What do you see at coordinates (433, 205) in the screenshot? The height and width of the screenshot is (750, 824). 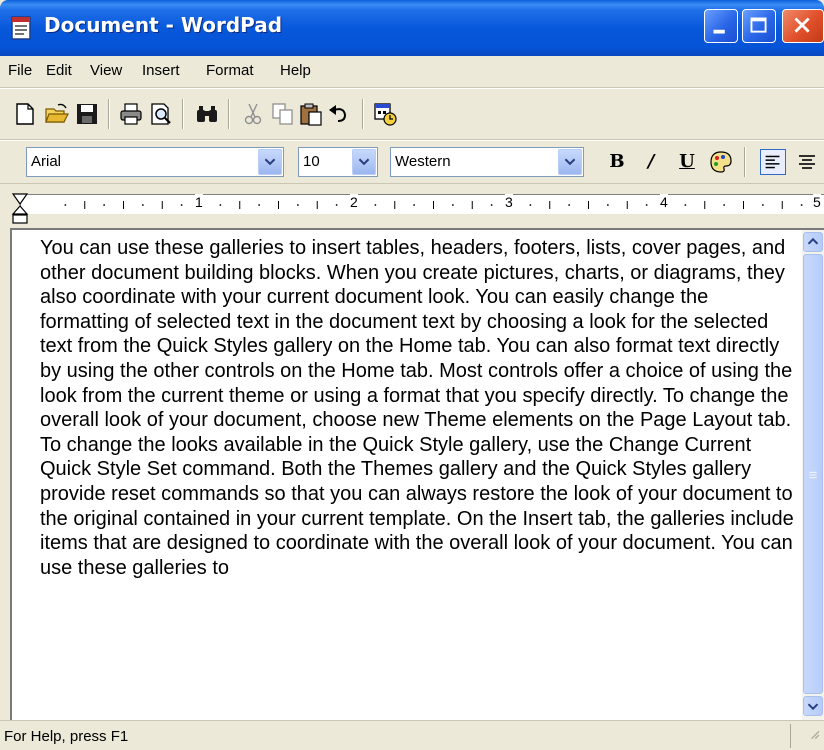 I see `ruler-ticks` at bounding box center [433, 205].